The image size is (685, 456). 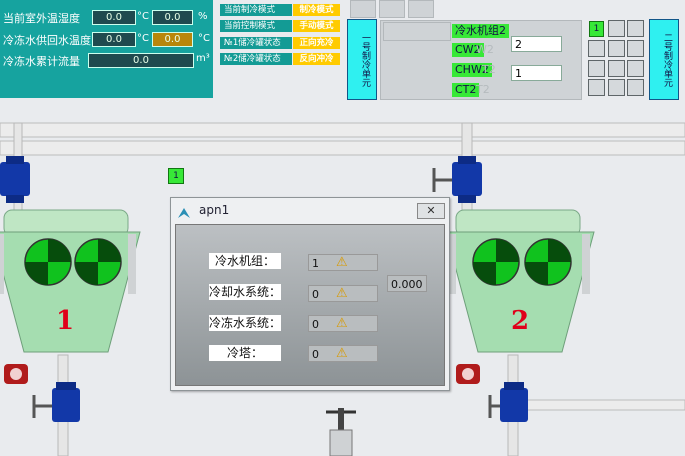 What do you see at coordinates (245, 292) in the screenshot?
I see `row-label: 冷却水系统：` at bounding box center [245, 292].